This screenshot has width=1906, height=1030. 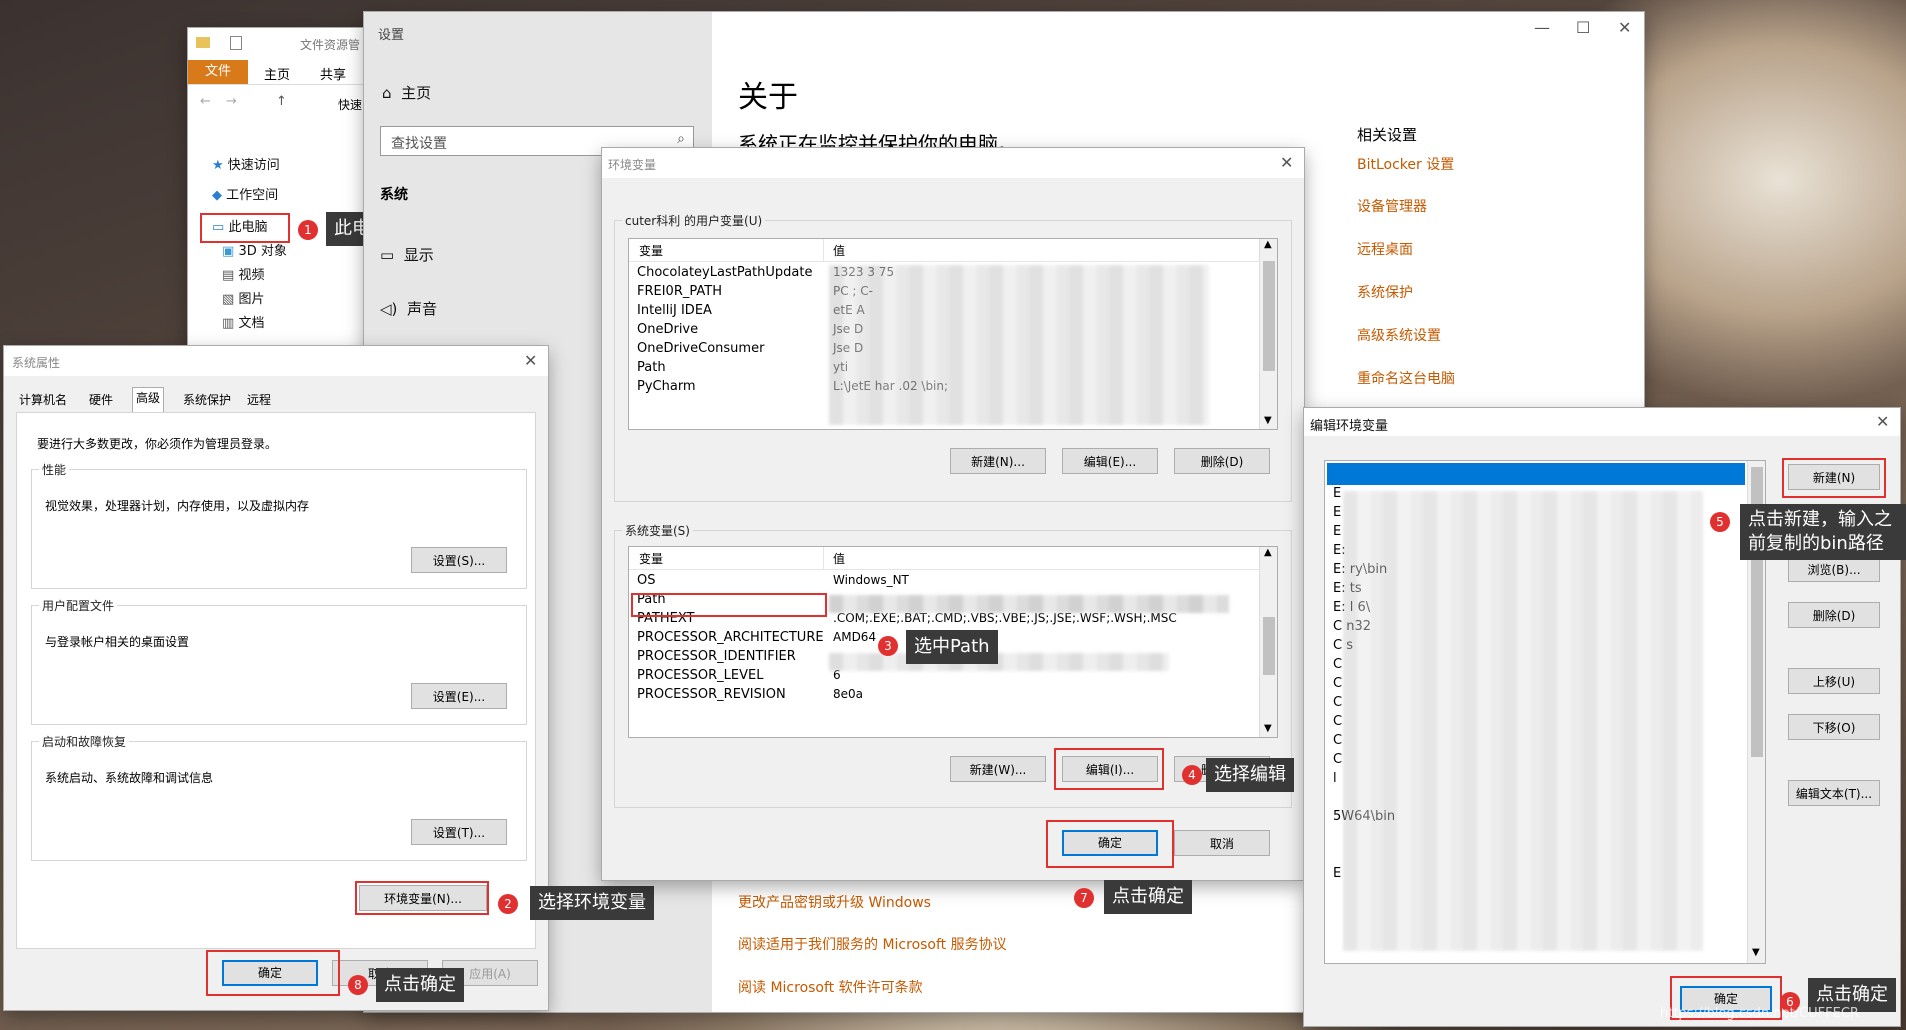 I want to click on system-col-value: 值, so click(x=839, y=558).